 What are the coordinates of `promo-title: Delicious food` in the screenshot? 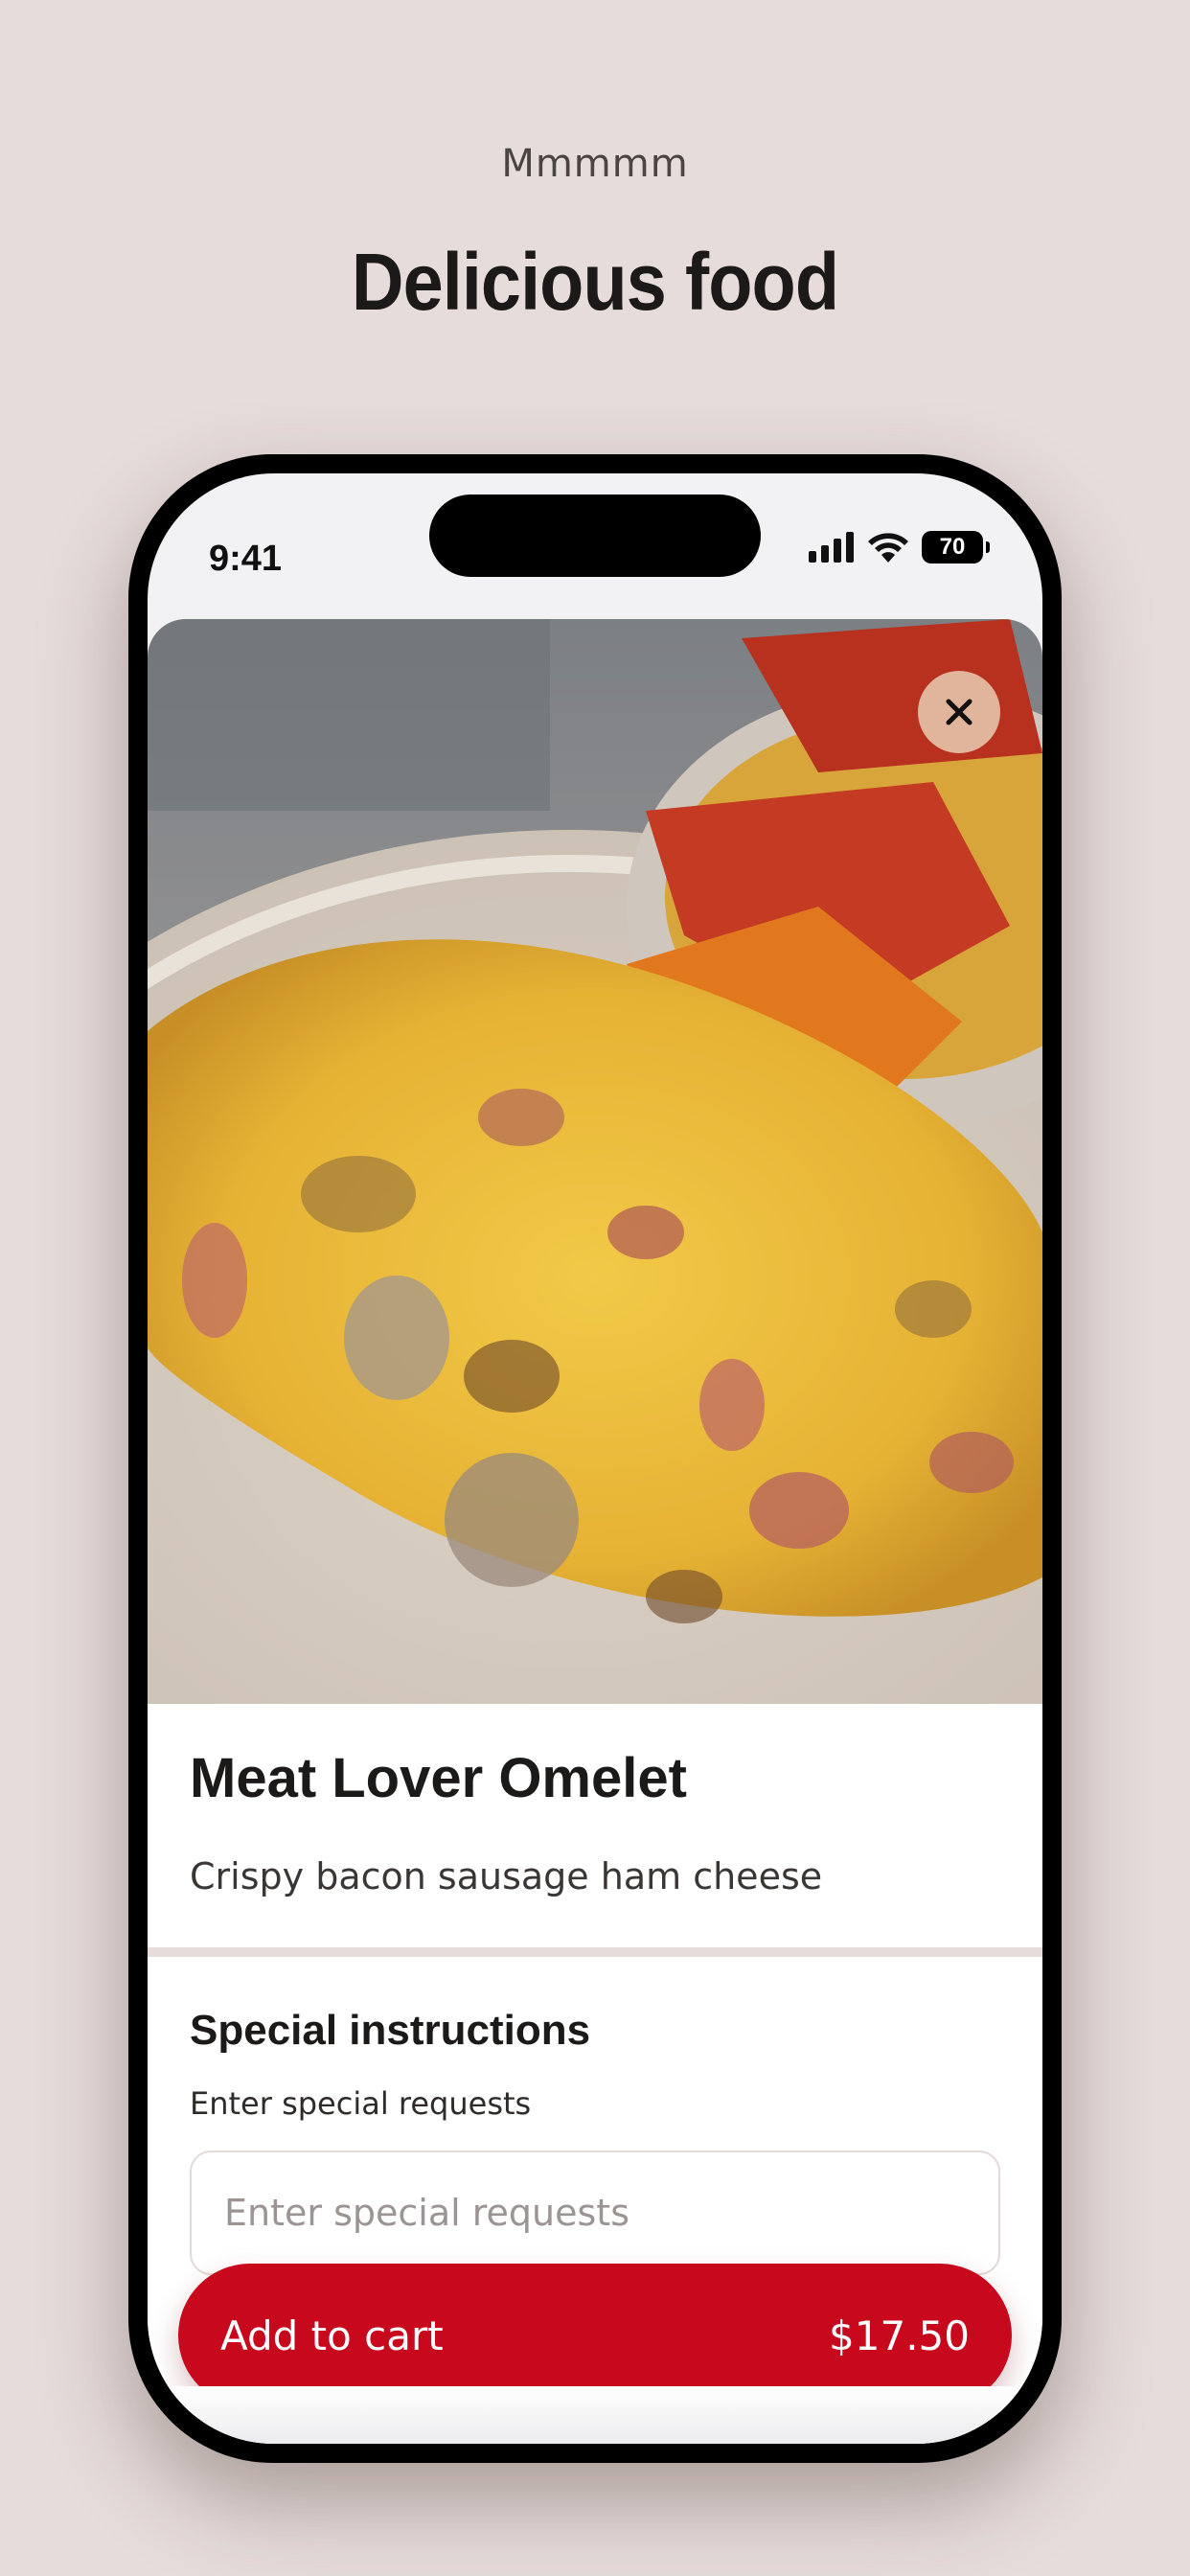 It's located at (595, 282).